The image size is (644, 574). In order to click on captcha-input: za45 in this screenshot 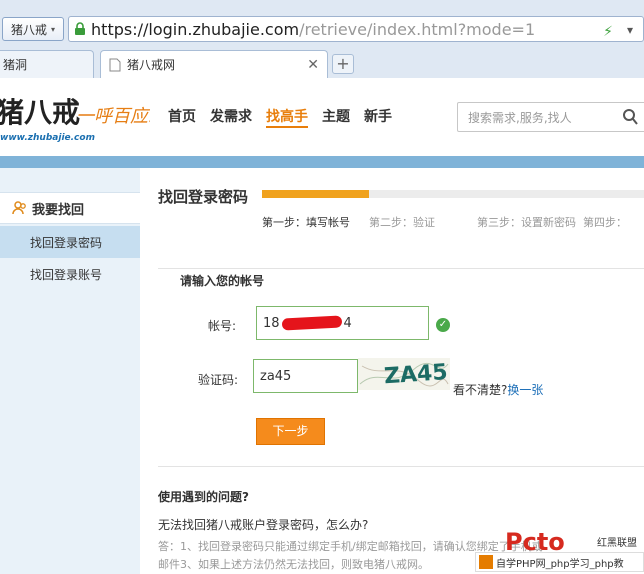, I will do `click(305, 376)`.